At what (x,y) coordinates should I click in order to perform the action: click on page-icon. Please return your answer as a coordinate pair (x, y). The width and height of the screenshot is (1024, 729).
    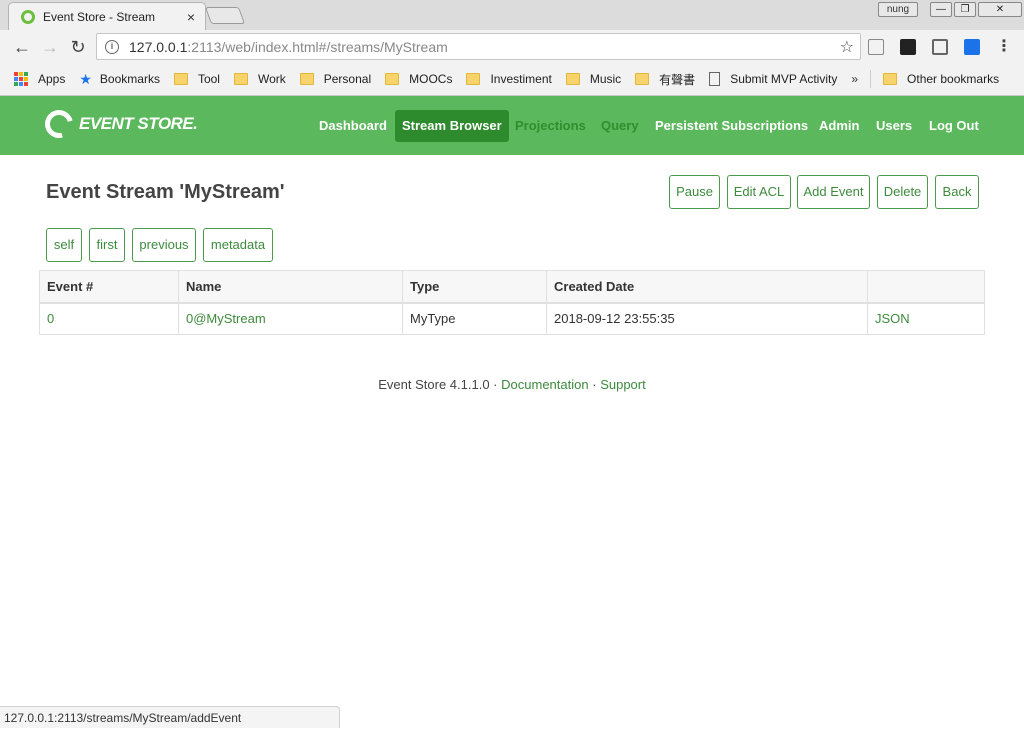
    Looking at the image, I should click on (715, 79).